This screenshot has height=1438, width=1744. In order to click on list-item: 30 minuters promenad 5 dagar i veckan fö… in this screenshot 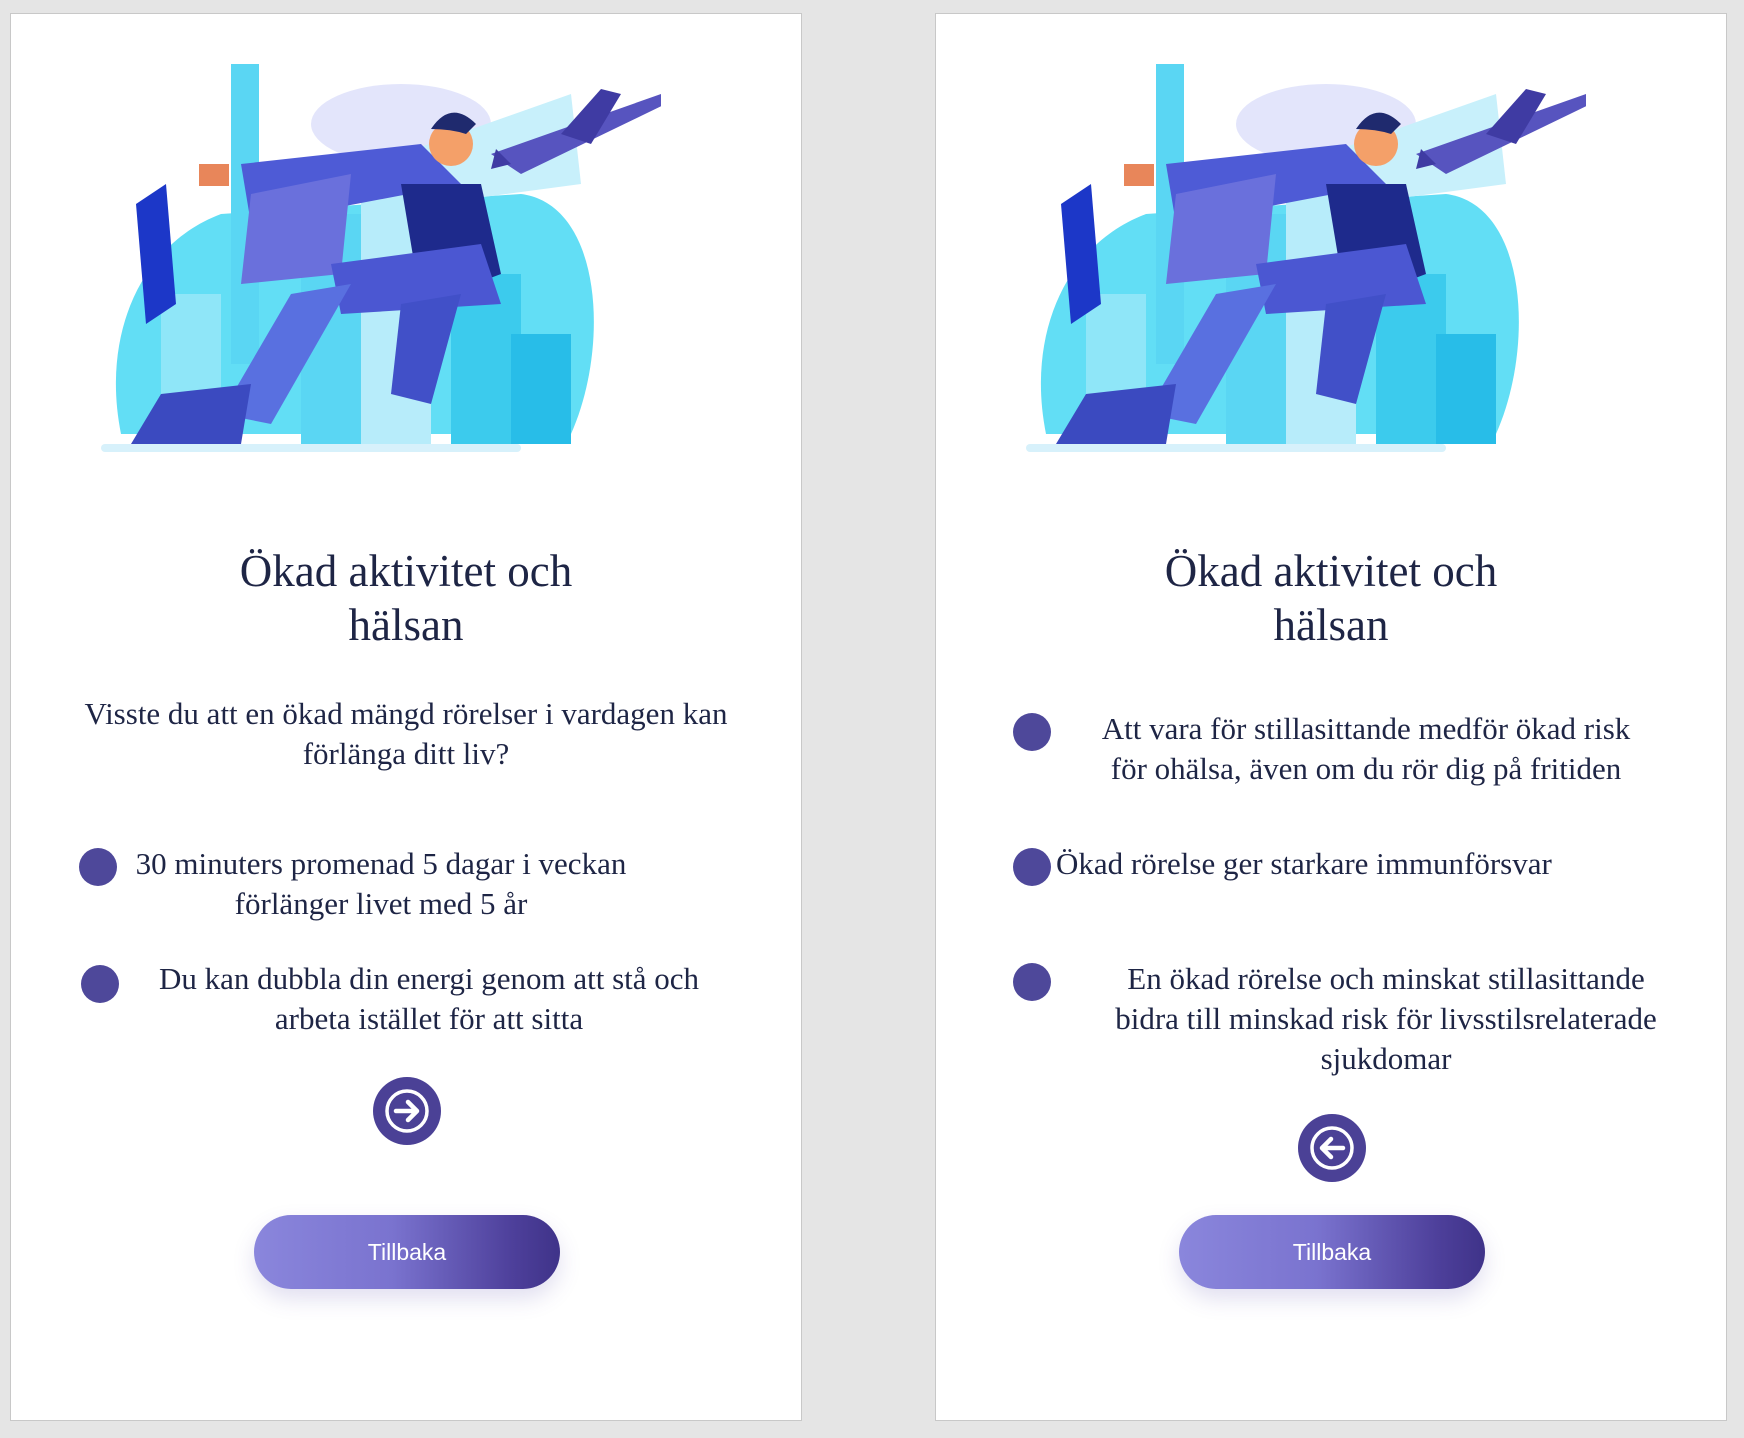, I will do `click(407, 889)`.